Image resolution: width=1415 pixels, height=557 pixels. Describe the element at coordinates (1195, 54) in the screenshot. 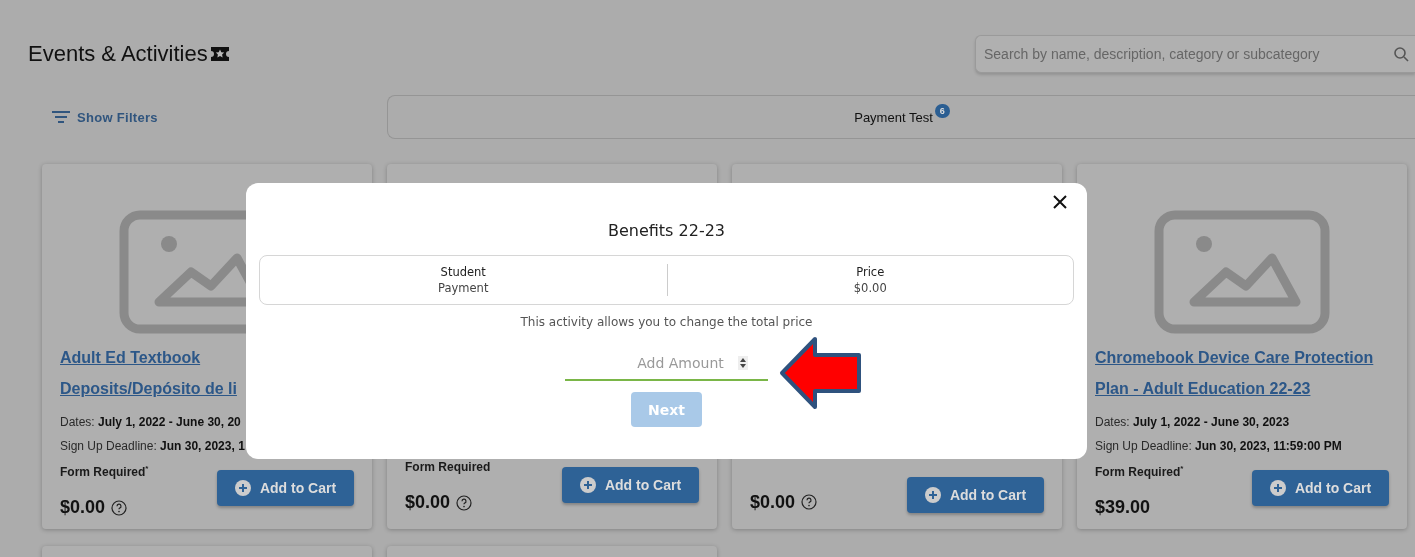

I see `search-field: Search by name, description, category or subcategory` at that location.